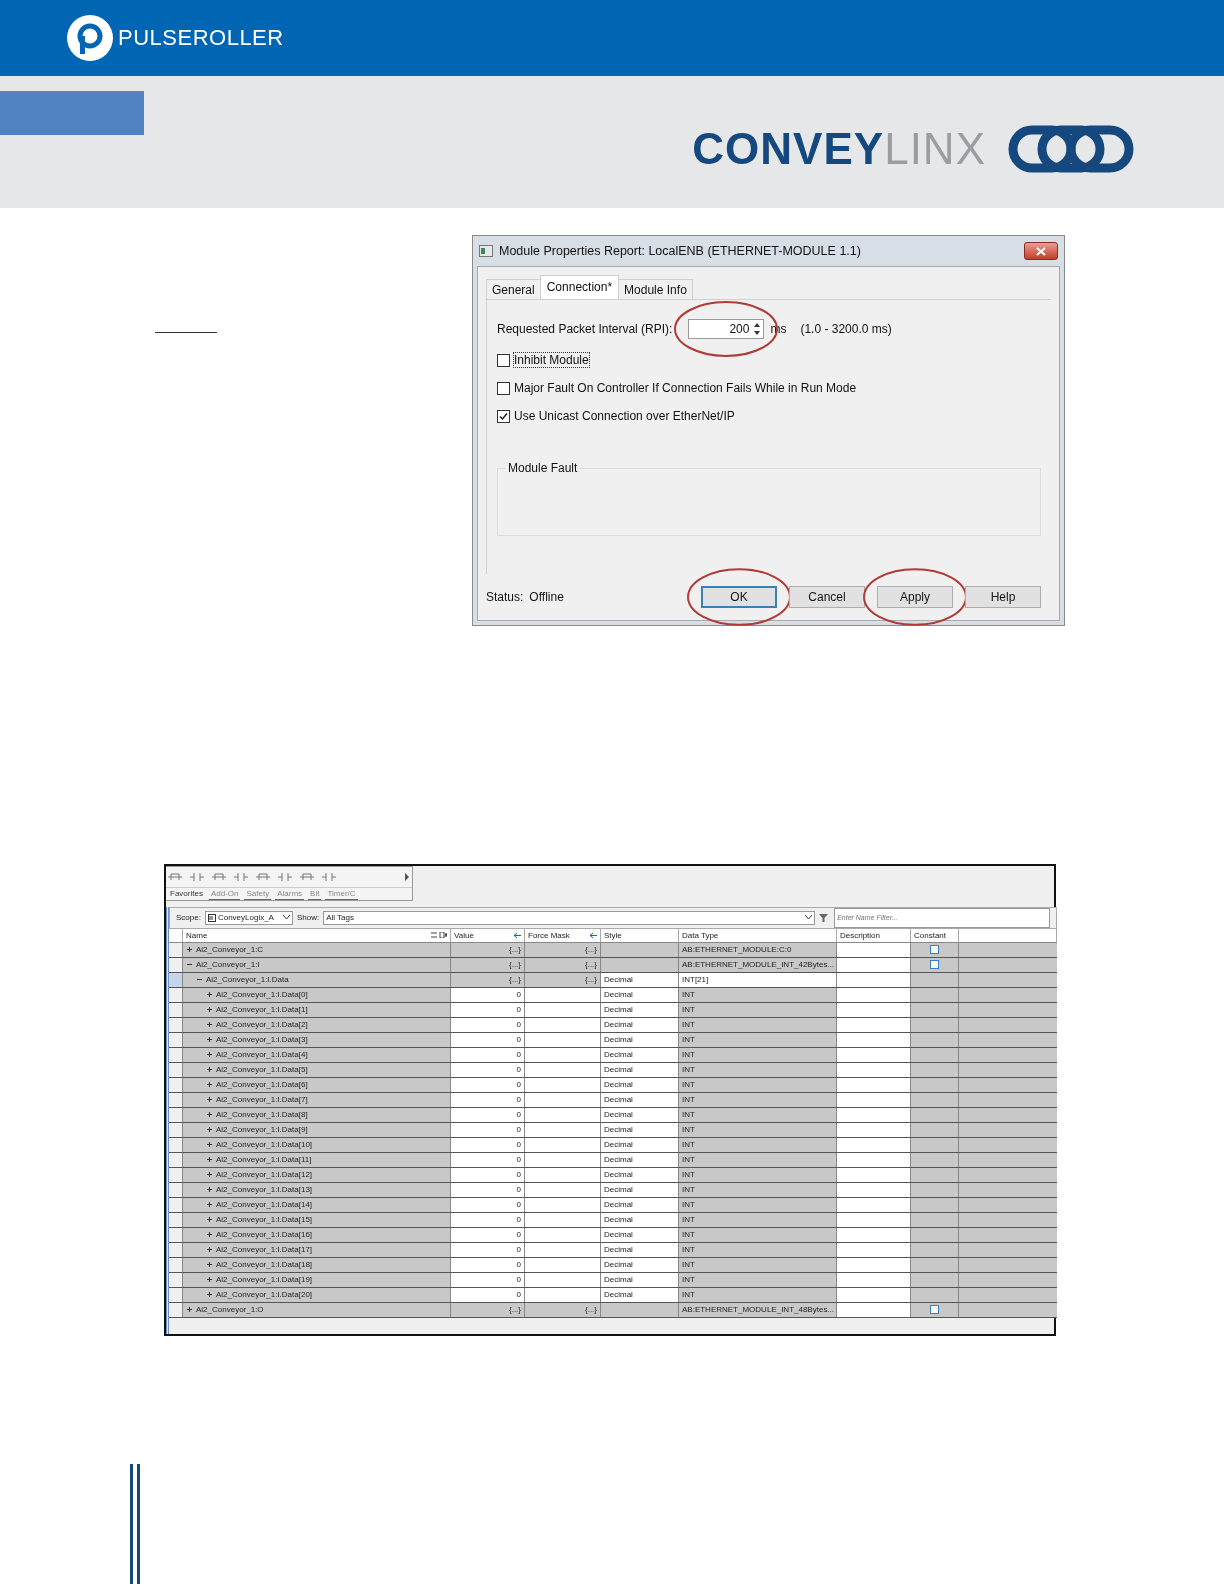 Image resolution: width=1224 pixels, height=1584 pixels. I want to click on dialog-button: Cancel, so click(827, 596).